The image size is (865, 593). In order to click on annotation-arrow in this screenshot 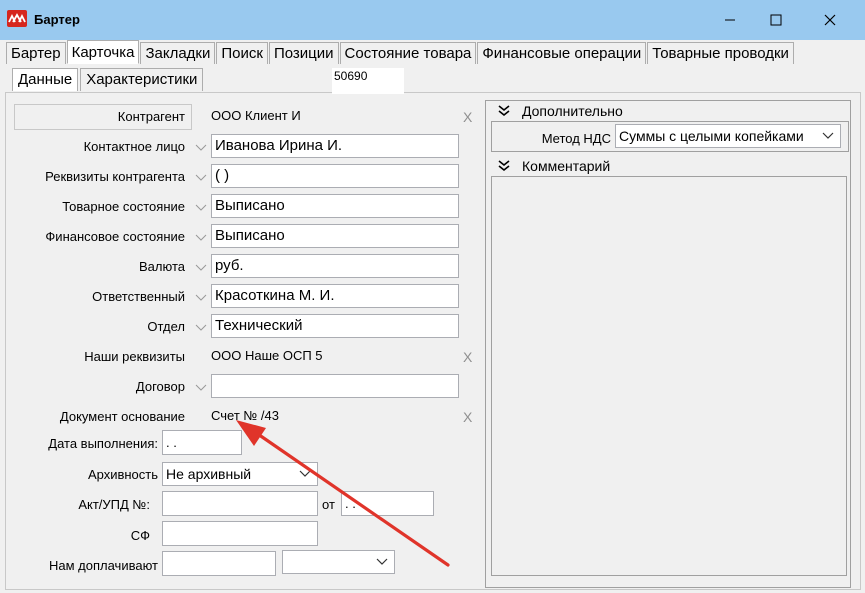, I will do `click(343, 493)`.